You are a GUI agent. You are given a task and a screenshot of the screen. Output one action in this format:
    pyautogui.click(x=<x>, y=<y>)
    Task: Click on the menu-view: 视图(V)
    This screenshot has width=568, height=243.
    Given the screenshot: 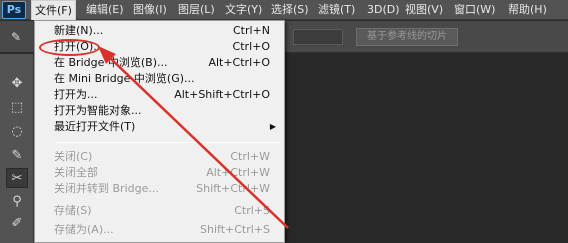 What is the action you would take?
    pyautogui.click(x=424, y=10)
    